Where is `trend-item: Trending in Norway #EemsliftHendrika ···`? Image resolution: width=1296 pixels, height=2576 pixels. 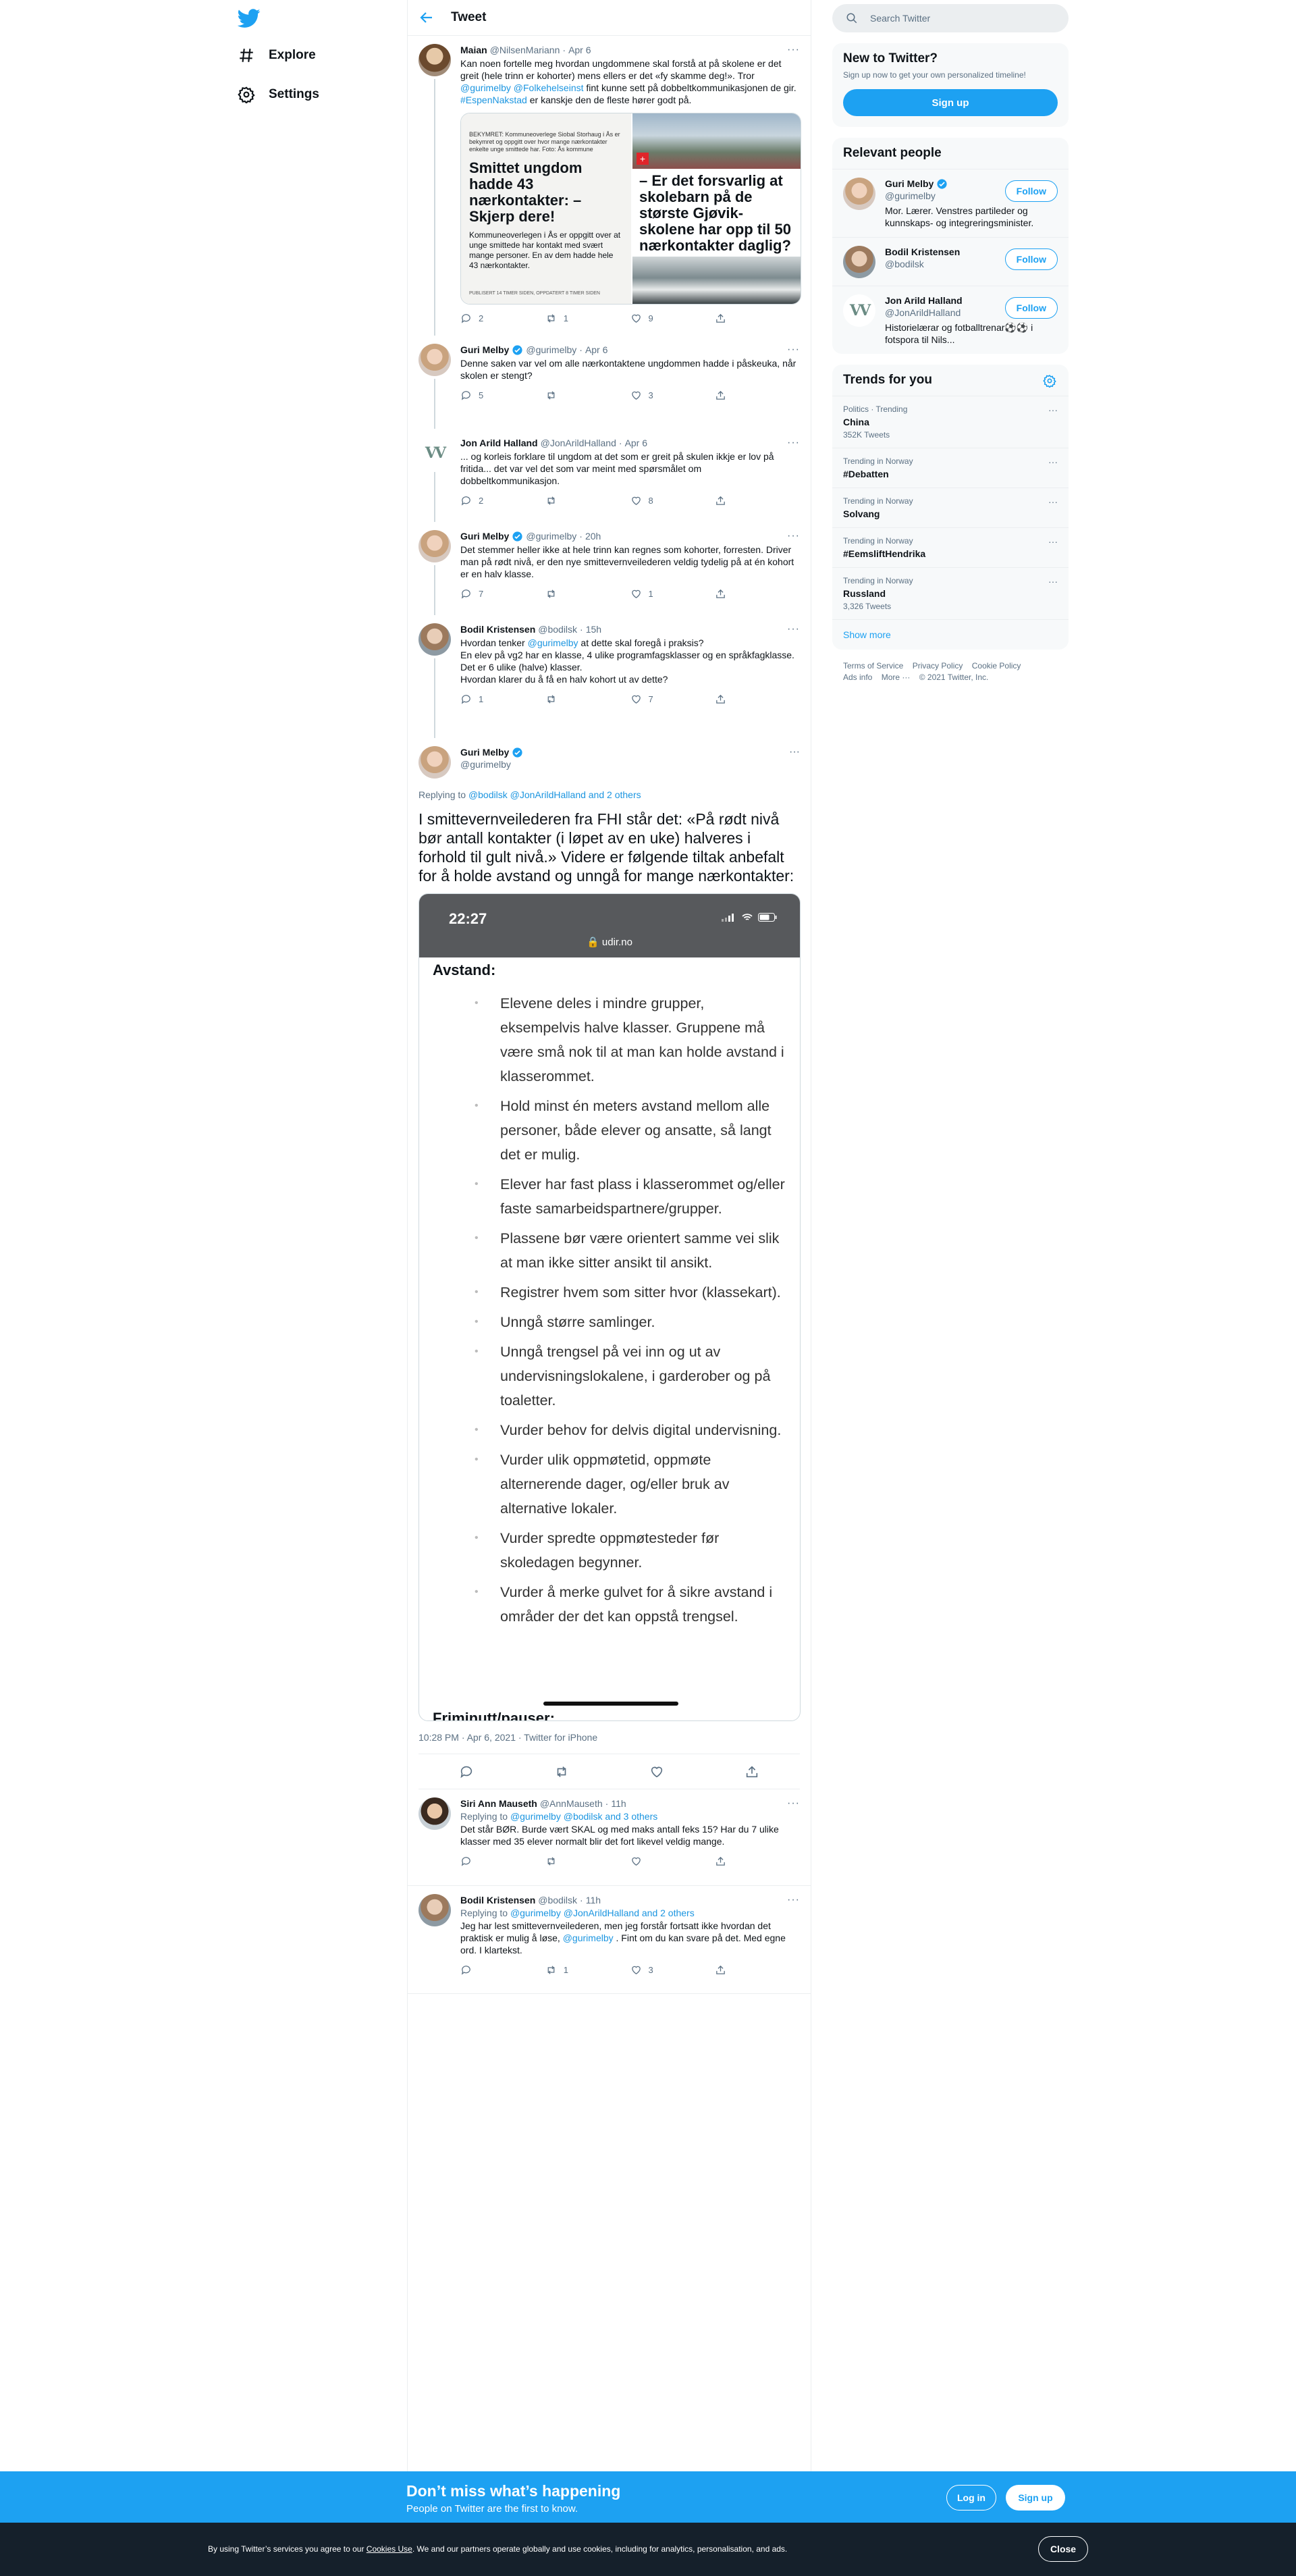 trend-item: Trending in Norway #EemsliftHendrika ··· is located at coordinates (950, 547).